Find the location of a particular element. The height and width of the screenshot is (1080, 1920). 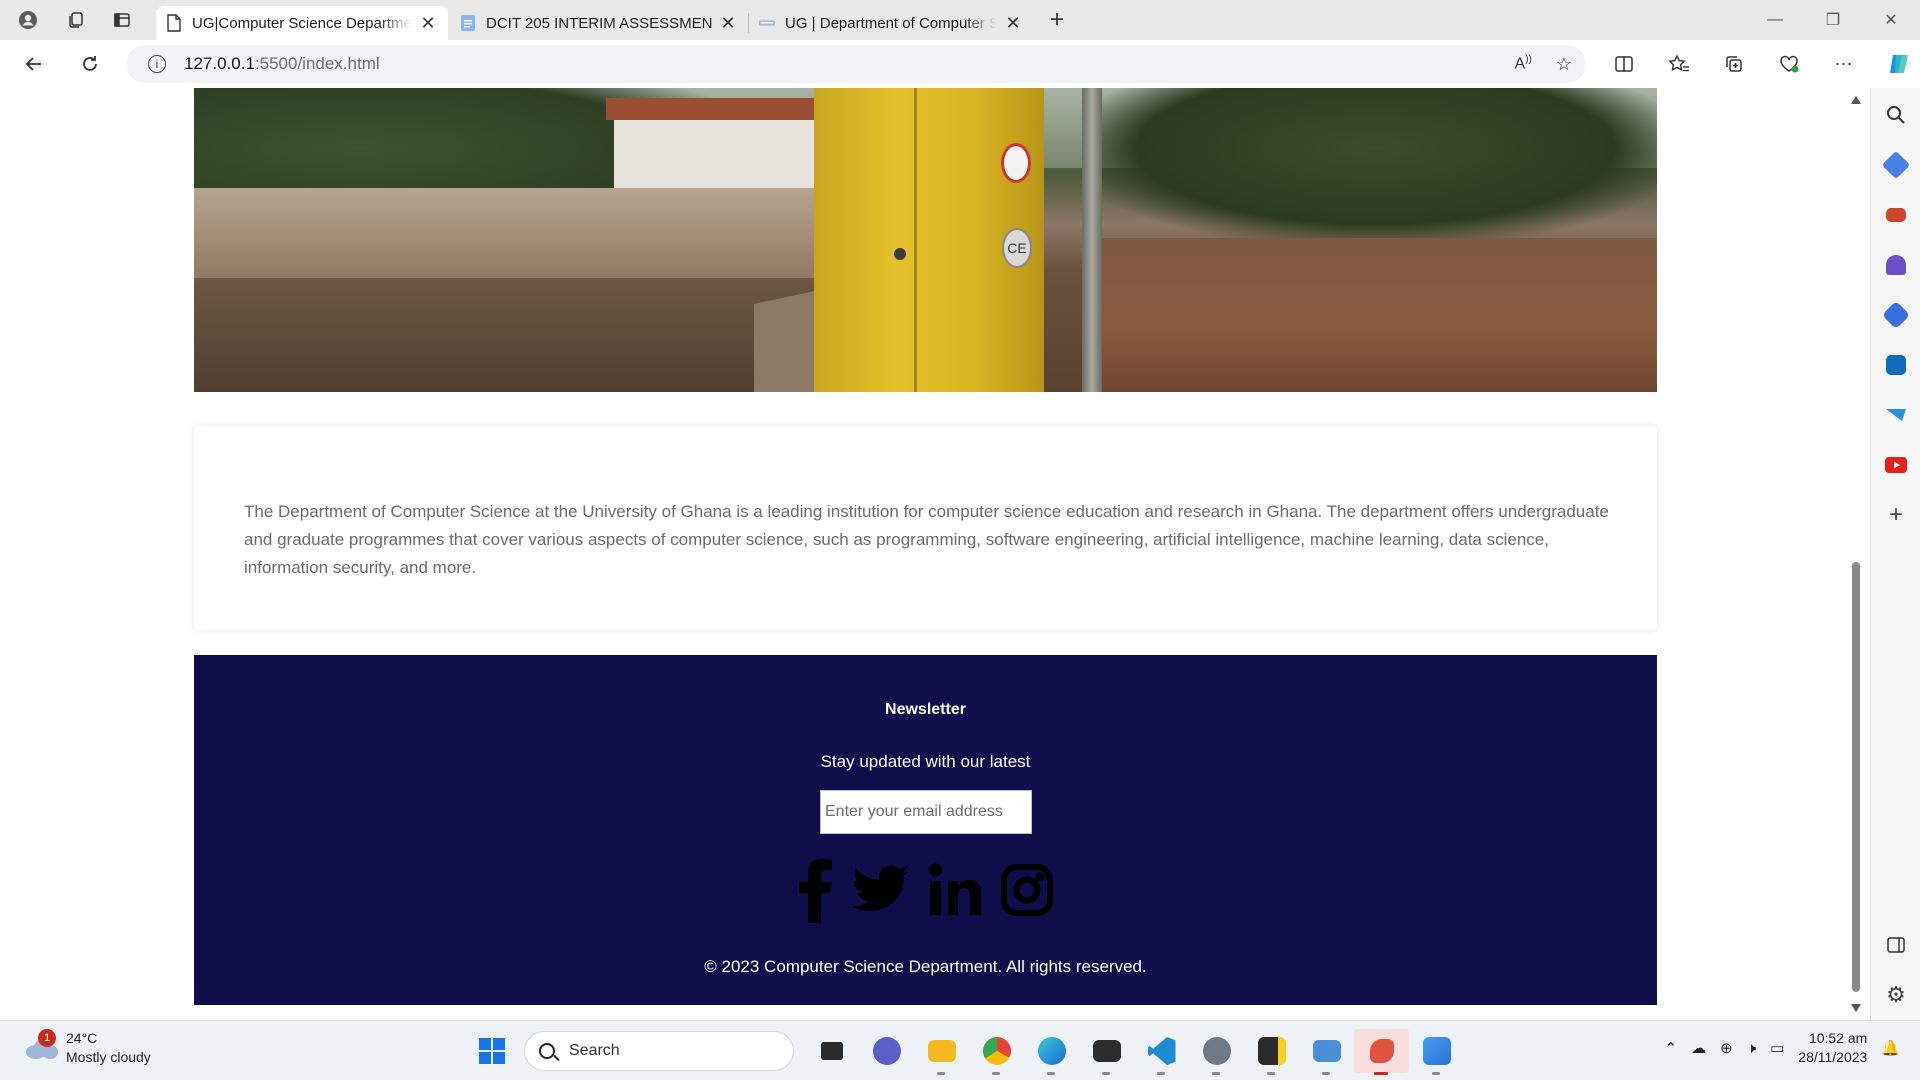

page-icon is located at coordinates (174, 23).